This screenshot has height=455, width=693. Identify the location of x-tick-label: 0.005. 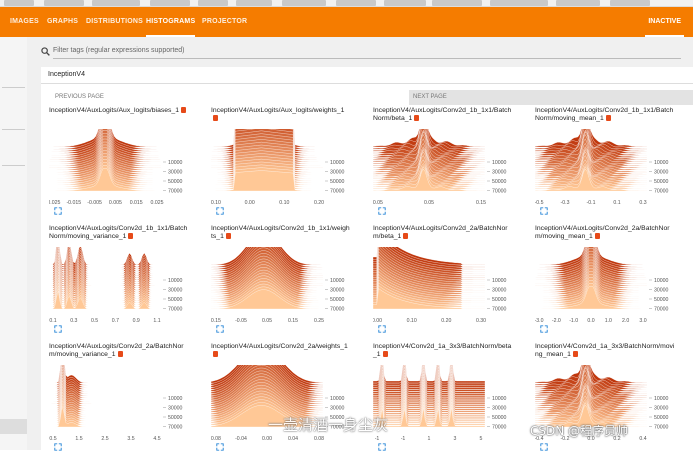
(115, 203).